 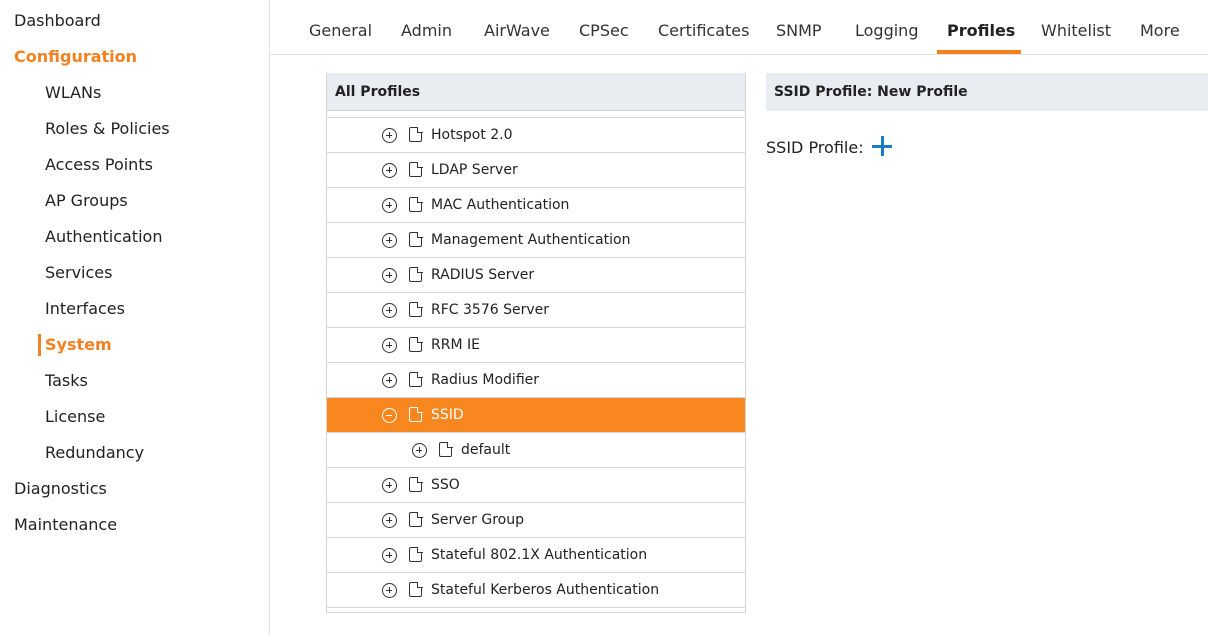 I want to click on profile-row-ssid: SSID, so click(x=536, y=415).